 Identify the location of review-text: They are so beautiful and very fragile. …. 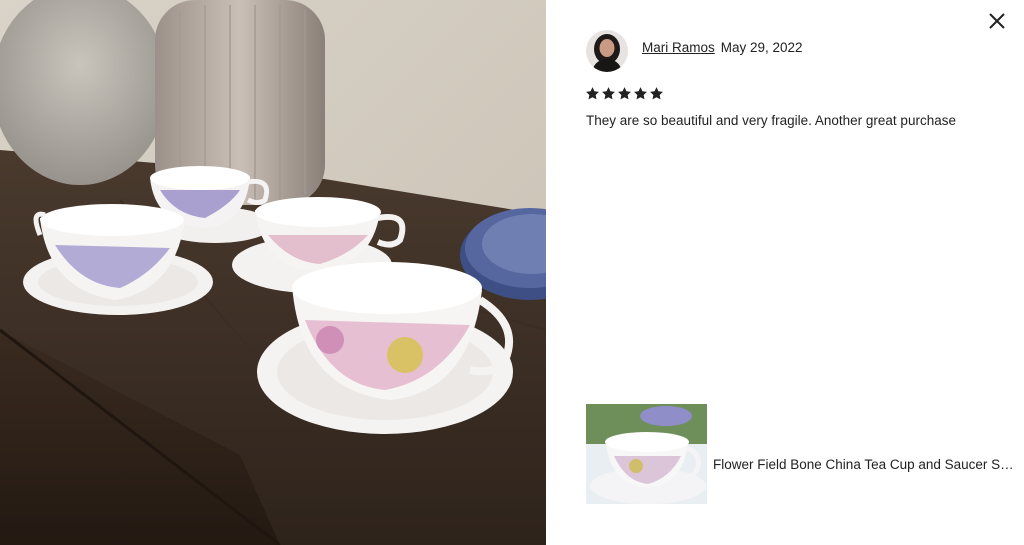
(771, 120).